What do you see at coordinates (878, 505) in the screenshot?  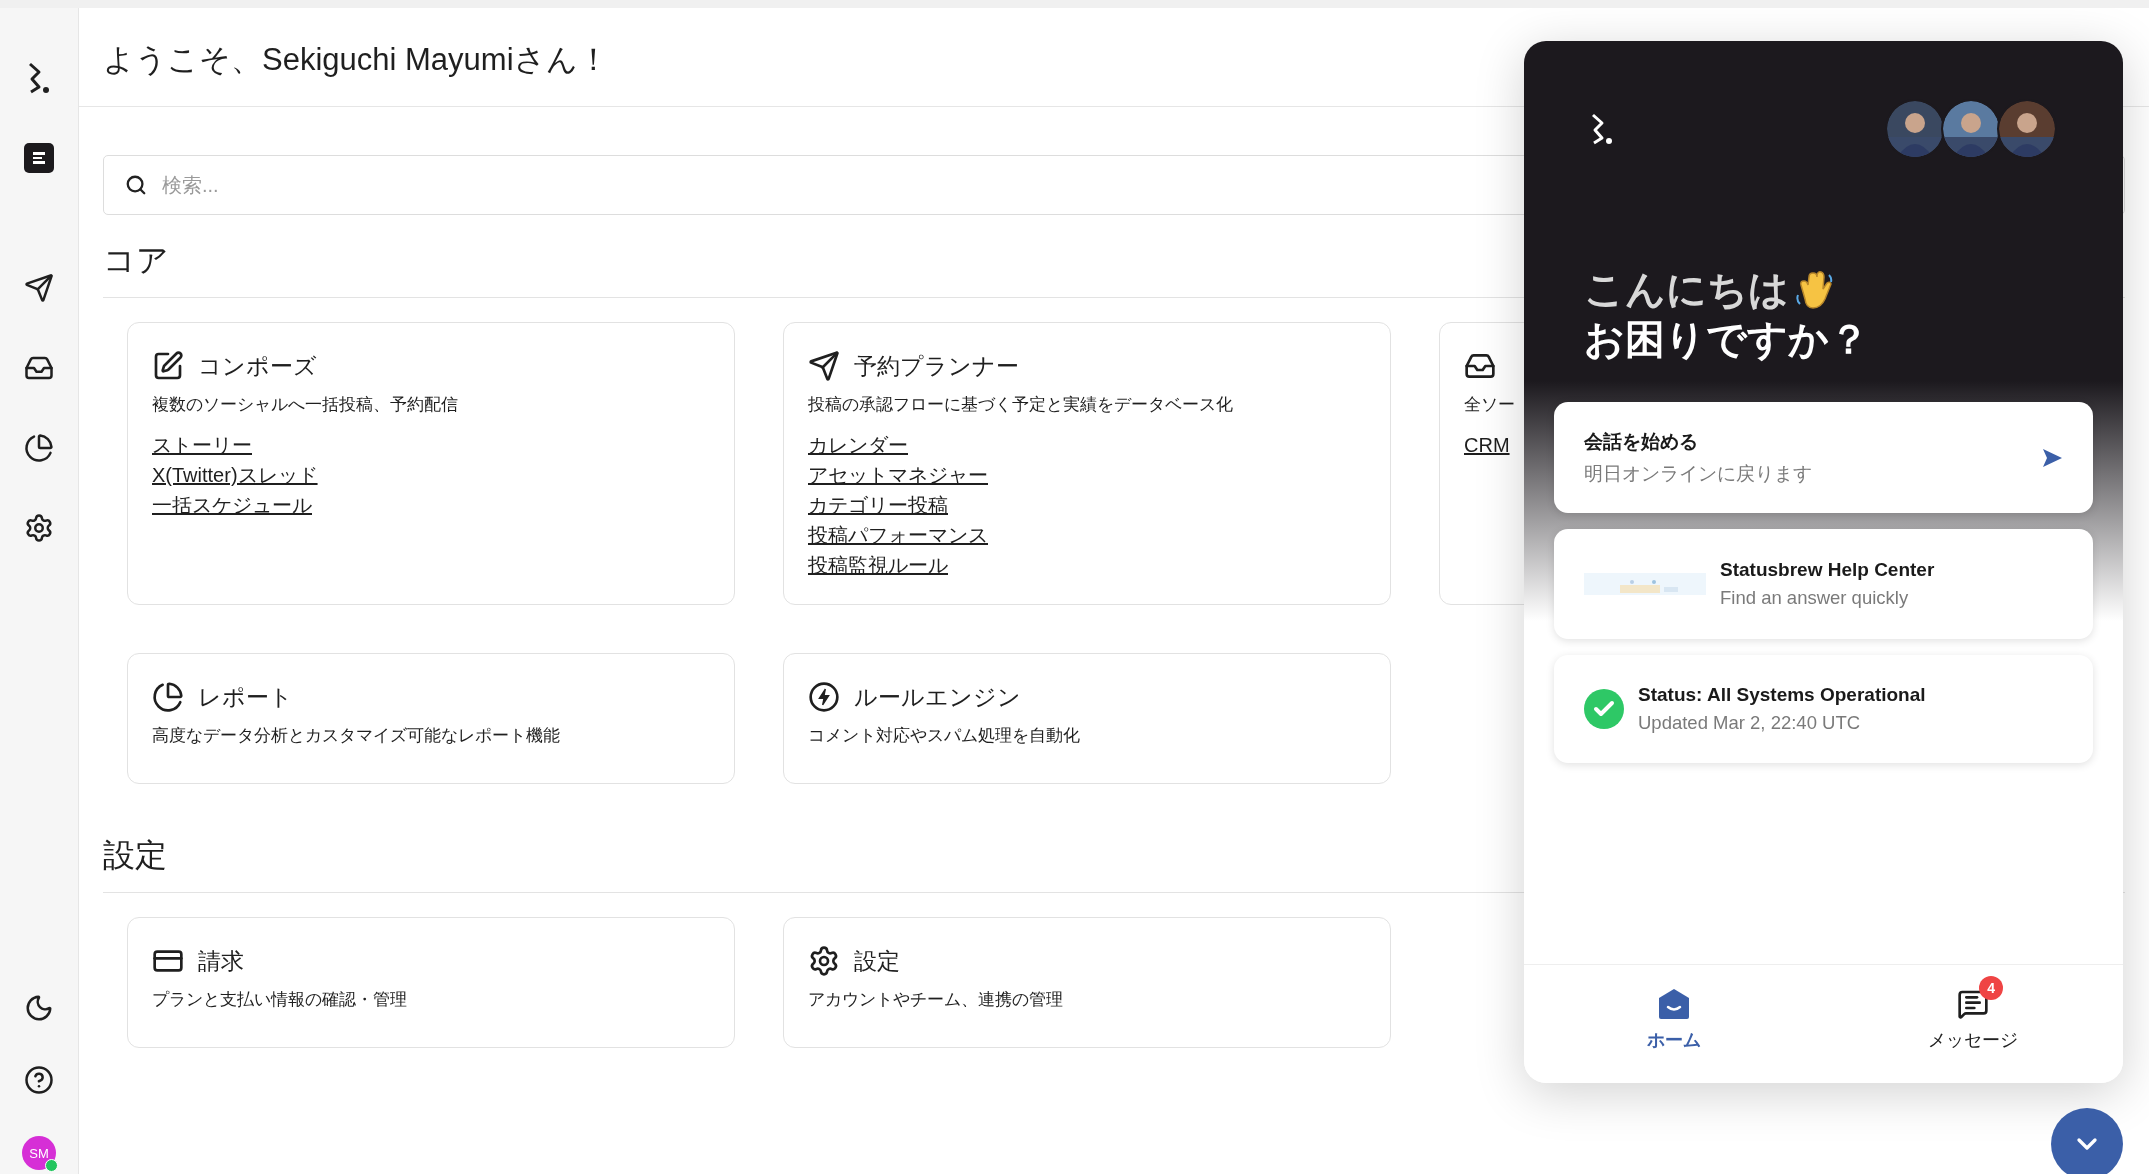 I see `feature-link: カテゴリー投稿` at bounding box center [878, 505].